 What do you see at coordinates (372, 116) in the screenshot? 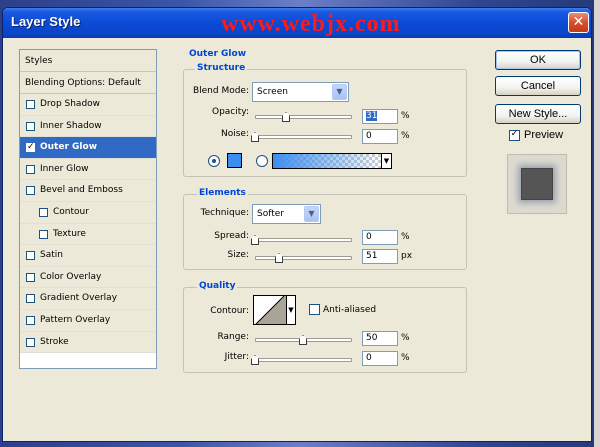
I see `opacity-value: 31` at bounding box center [372, 116].